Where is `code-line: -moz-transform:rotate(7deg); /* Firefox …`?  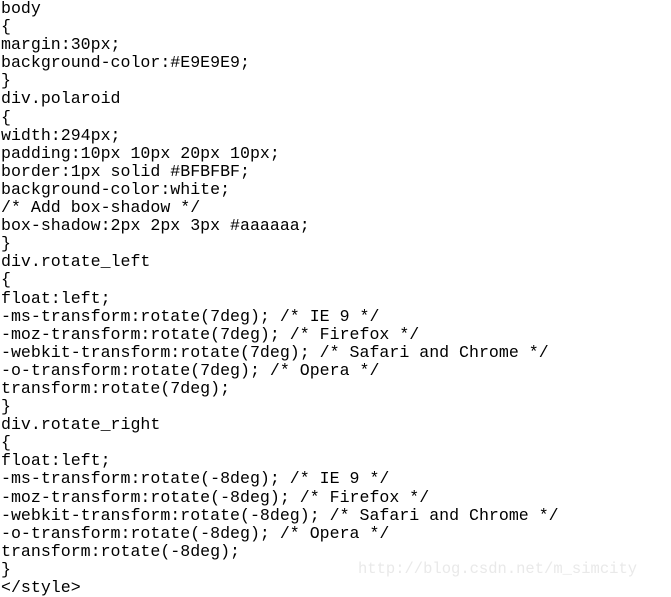 code-line: -moz-transform:rotate(7deg); /* Firefox … is located at coordinates (210, 334).